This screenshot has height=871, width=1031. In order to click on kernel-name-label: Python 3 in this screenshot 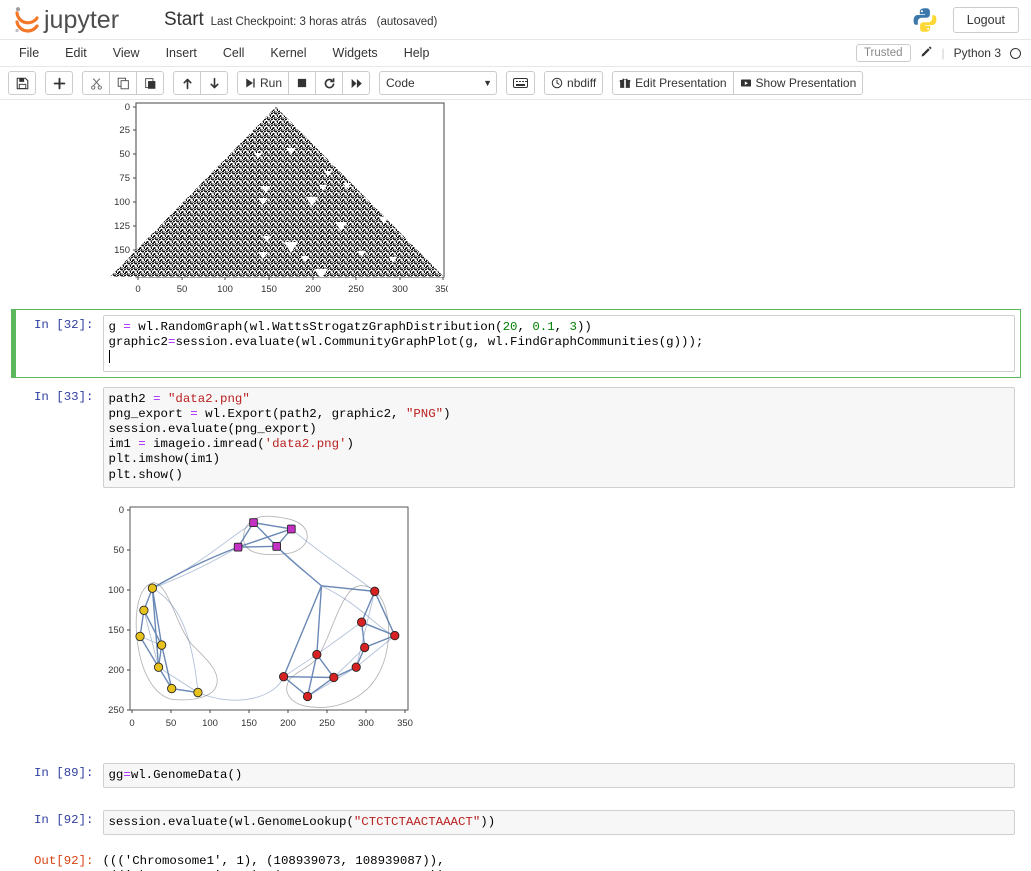, I will do `click(977, 53)`.